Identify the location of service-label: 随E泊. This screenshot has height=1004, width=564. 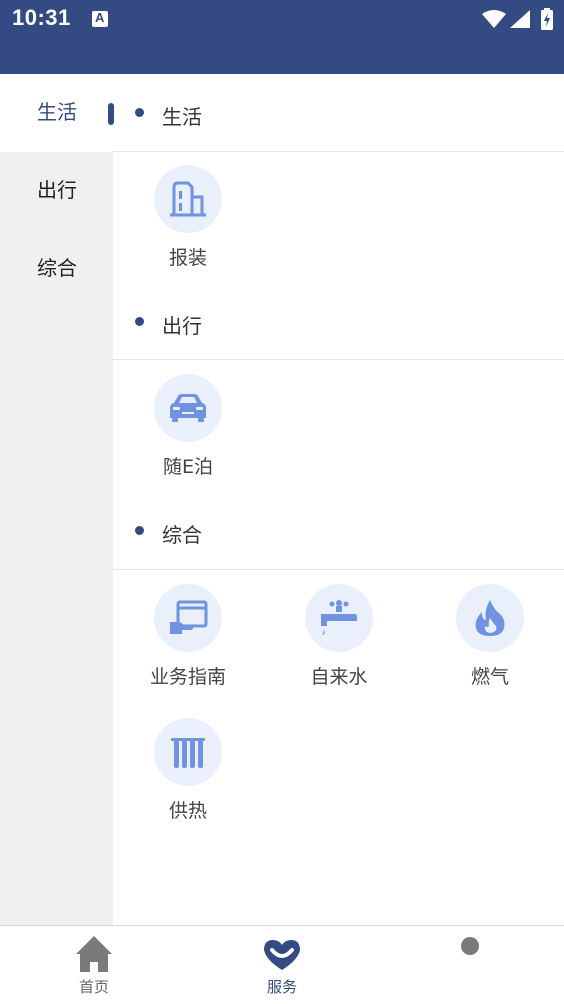
(187, 467).